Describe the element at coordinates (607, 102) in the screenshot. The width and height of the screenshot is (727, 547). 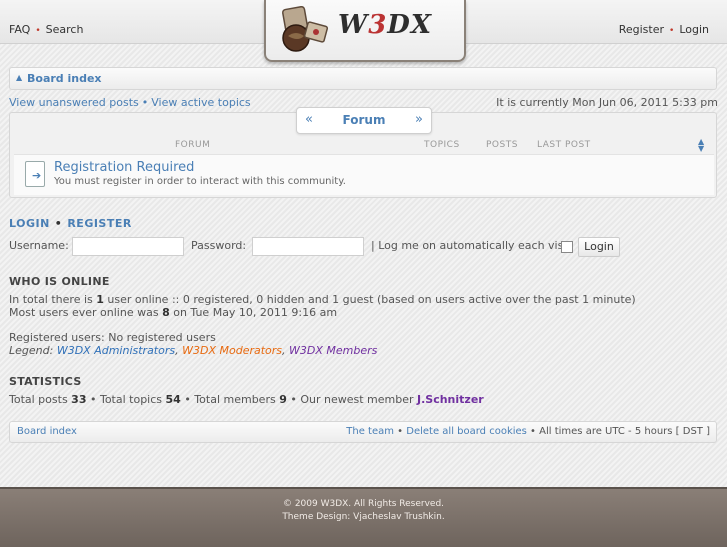
I see `current-datetime: It is currently Mon Jun 06, 2011 5:33 pm` at that location.